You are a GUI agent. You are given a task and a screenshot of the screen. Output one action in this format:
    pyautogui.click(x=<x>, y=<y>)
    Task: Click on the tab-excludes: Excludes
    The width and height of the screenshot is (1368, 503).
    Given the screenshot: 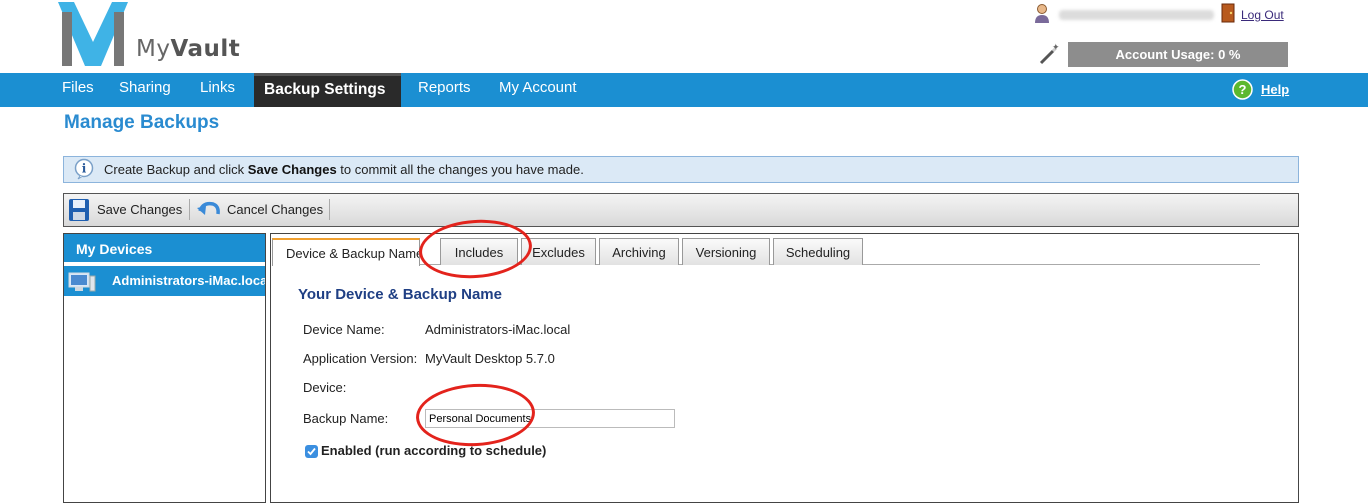 What is the action you would take?
    pyautogui.click(x=558, y=251)
    